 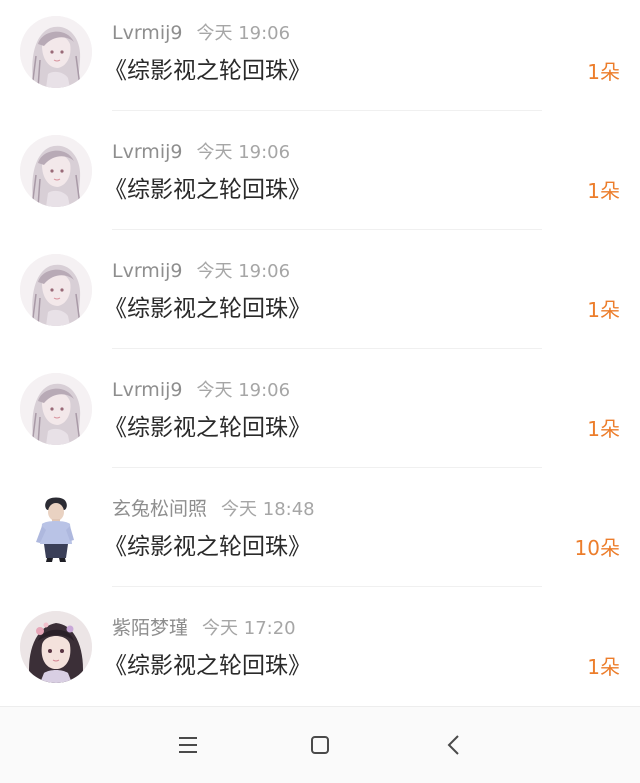 I want to click on flower-amount: 10朵, so click(x=597, y=548).